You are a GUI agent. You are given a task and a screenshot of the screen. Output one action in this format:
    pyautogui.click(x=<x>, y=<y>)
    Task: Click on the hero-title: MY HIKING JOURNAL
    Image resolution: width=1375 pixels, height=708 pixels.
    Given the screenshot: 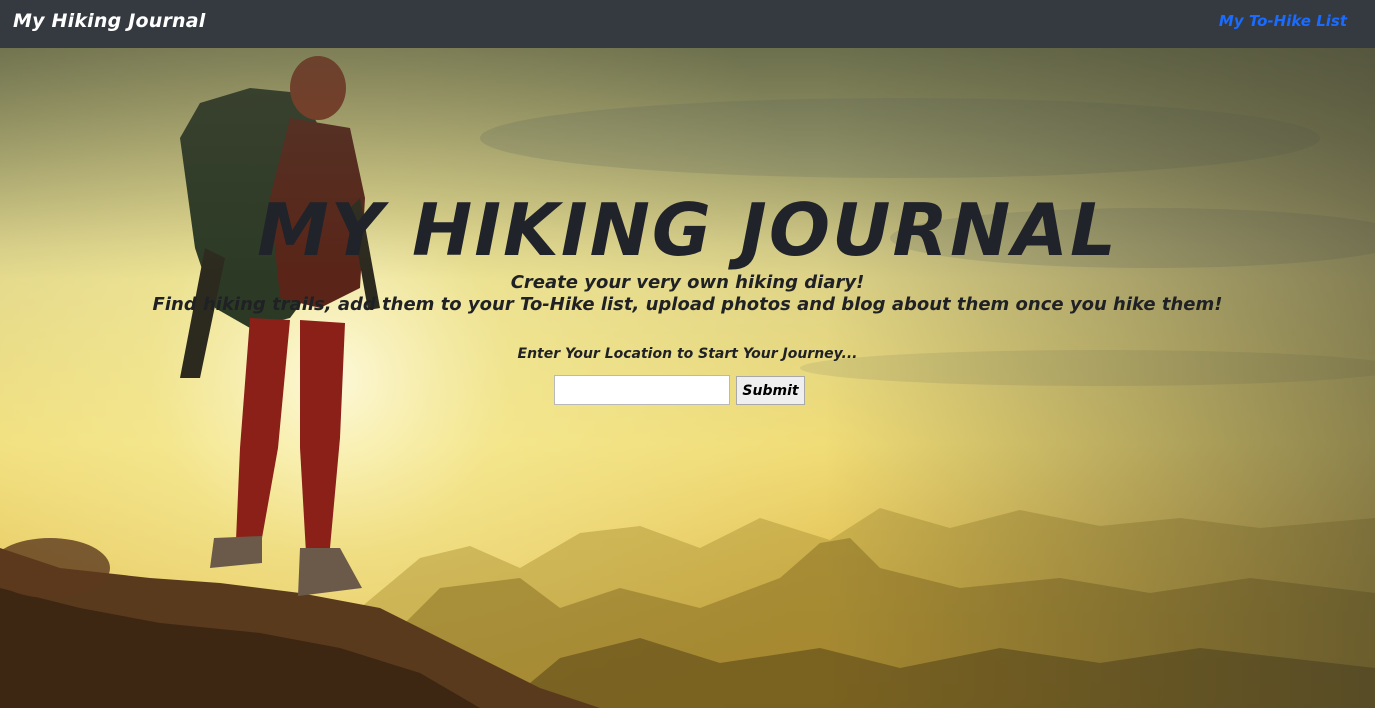 What is the action you would take?
    pyautogui.click(x=687, y=230)
    